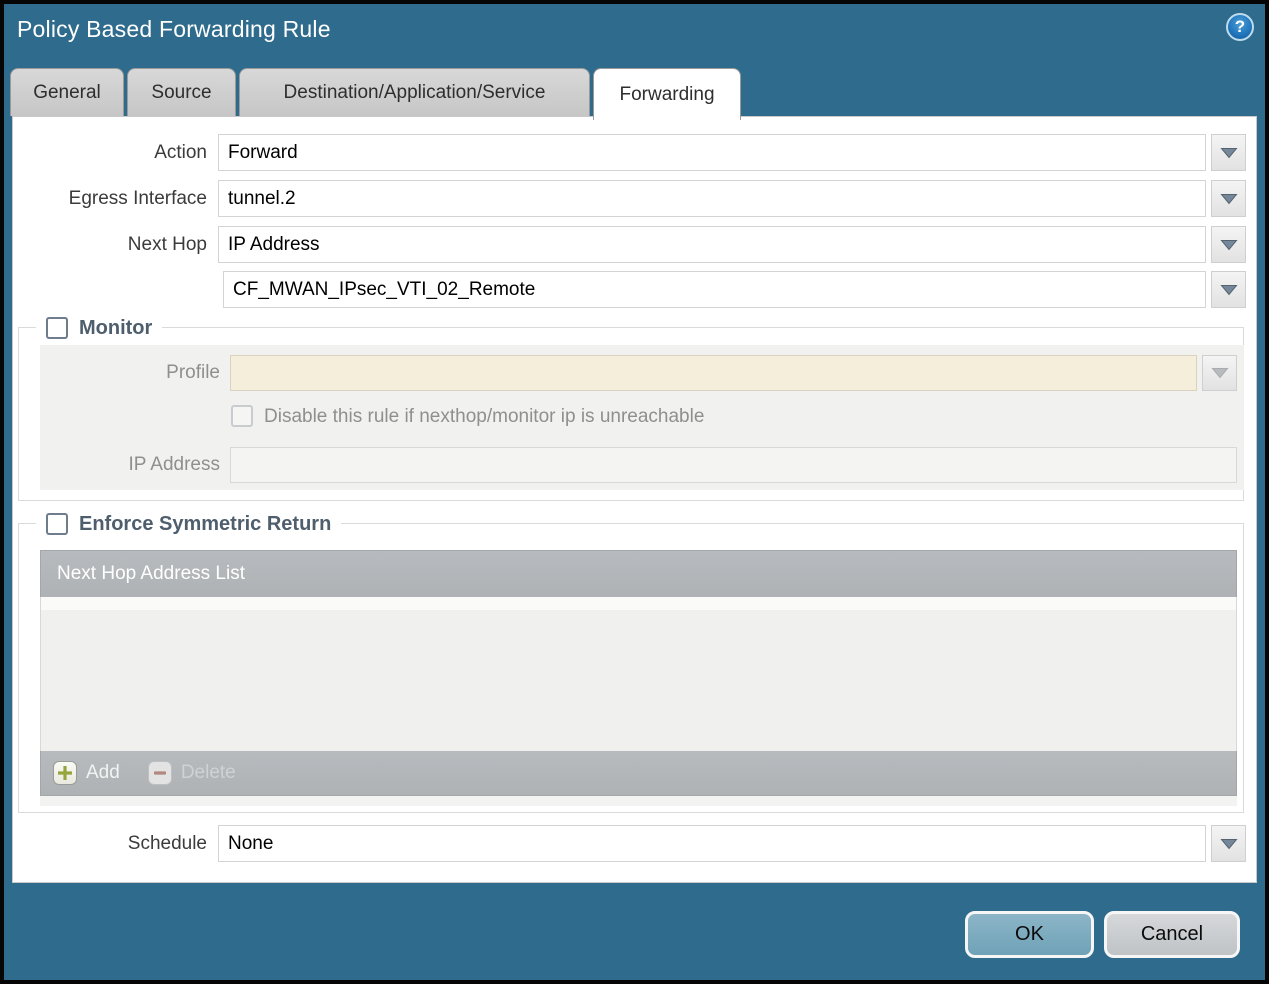 The width and height of the screenshot is (1269, 984). I want to click on delete-button-label: Delete, so click(208, 772).